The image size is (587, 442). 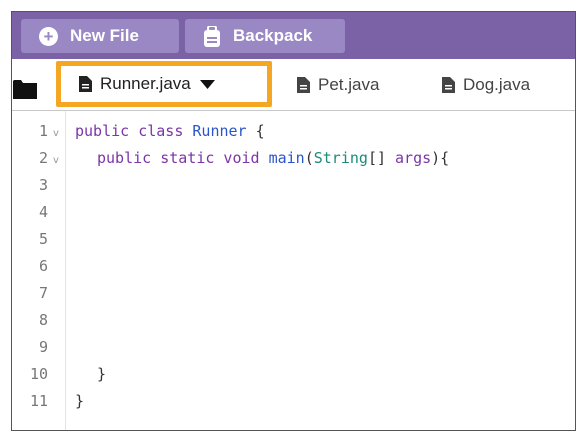 What do you see at coordinates (440, 158) in the screenshot?
I see `brace-token: ){` at bounding box center [440, 158].